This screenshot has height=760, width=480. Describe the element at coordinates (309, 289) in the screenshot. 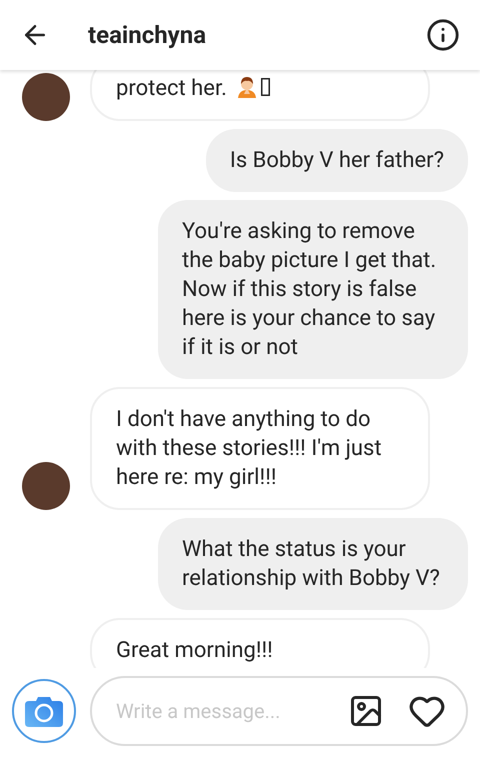

I see `message-text: You're asking to remove the baby picture I get that. Now if this story is false here is your chance to say if it is or not` at that location.